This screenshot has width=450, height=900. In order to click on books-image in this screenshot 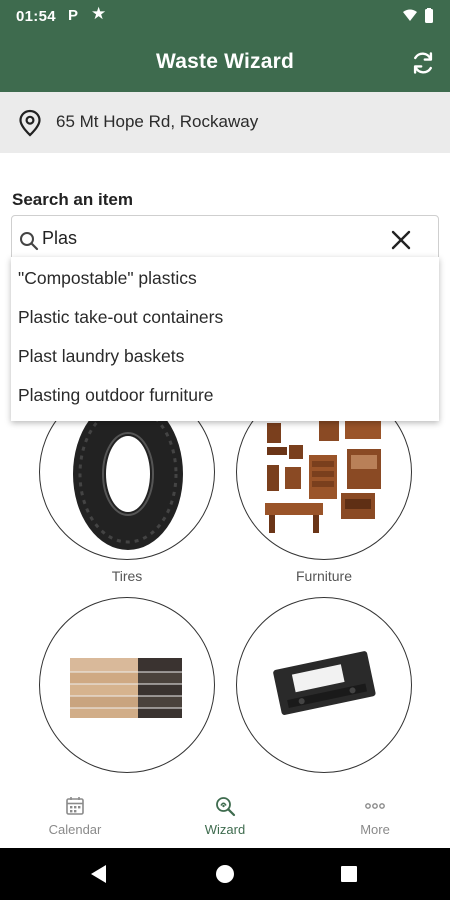, I will do `click(126, 688)`.